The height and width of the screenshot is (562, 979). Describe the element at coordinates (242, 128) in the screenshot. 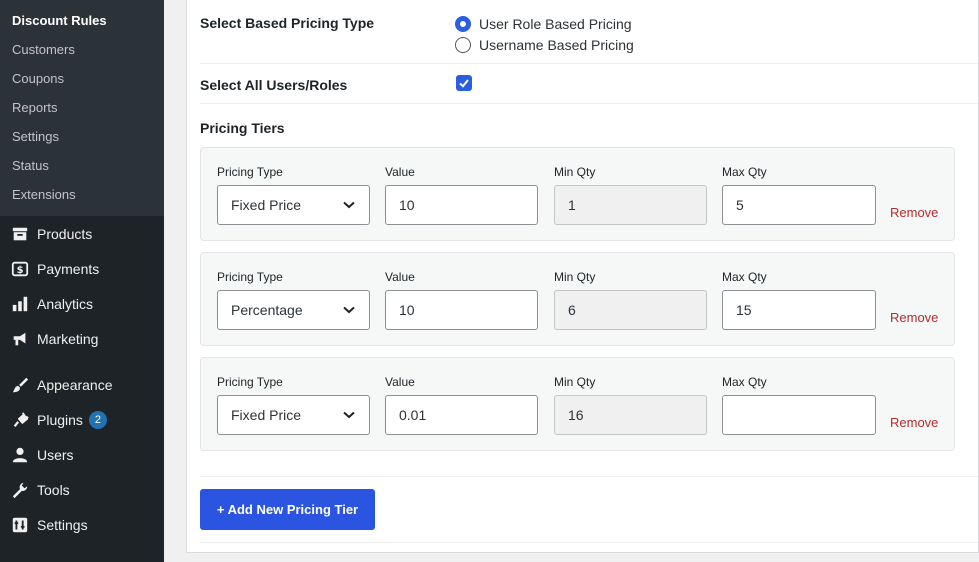

I see `pricing-tiers-heading: Pricing Tiers` at that location.